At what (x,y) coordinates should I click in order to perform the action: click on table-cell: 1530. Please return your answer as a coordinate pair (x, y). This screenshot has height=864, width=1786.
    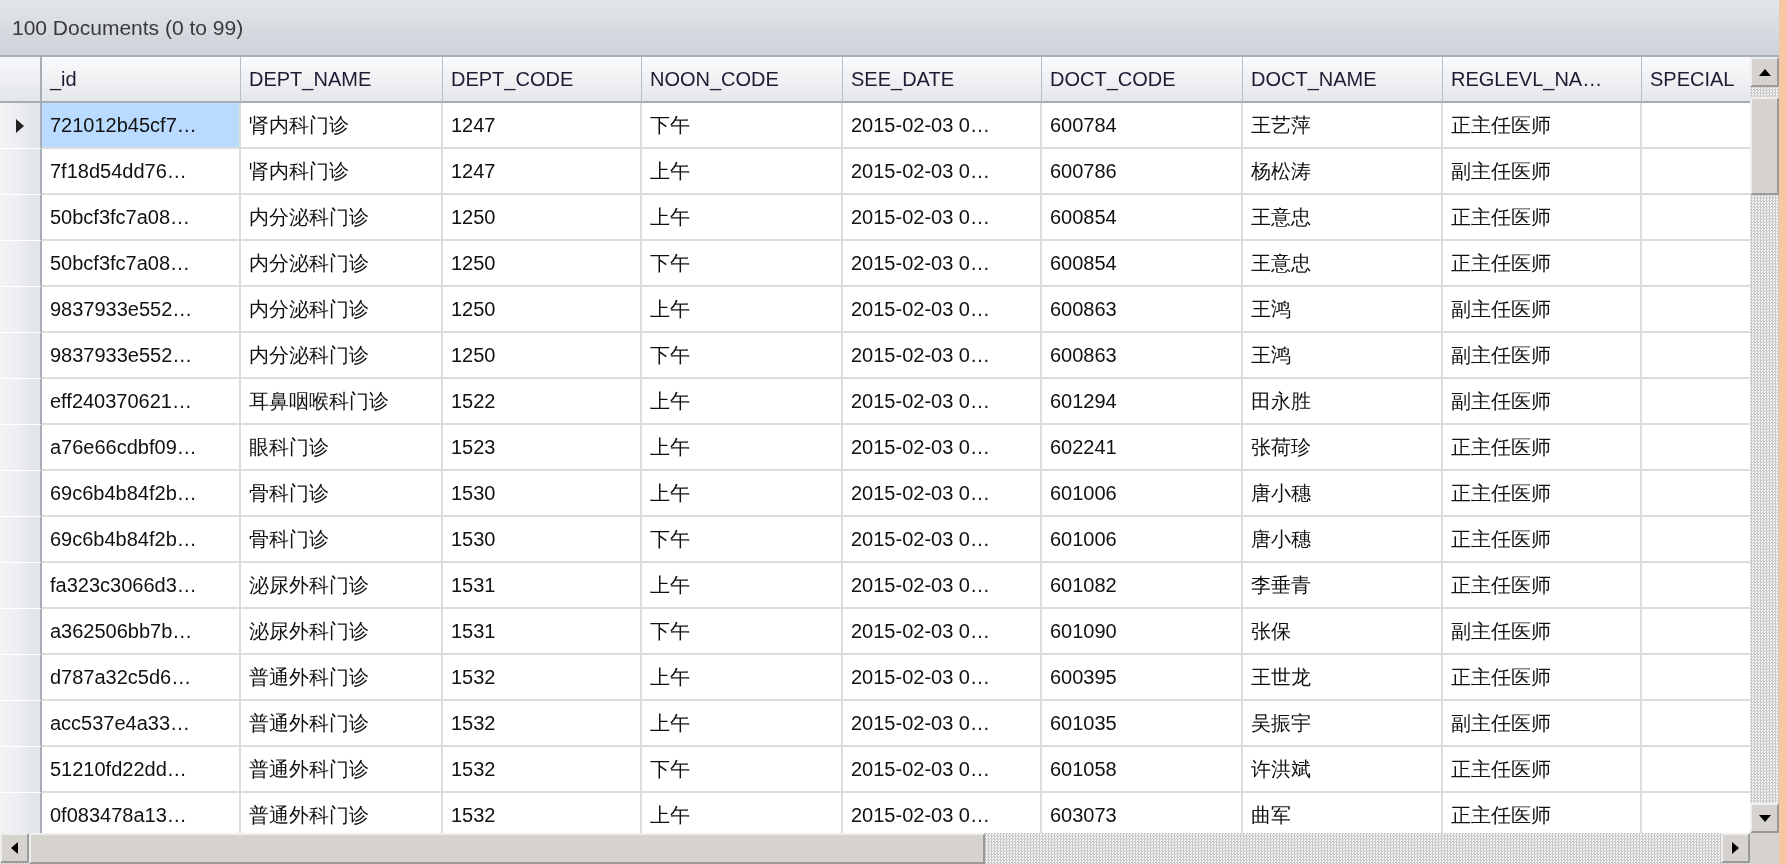
    Looking at the image, I should click on (542, 494).